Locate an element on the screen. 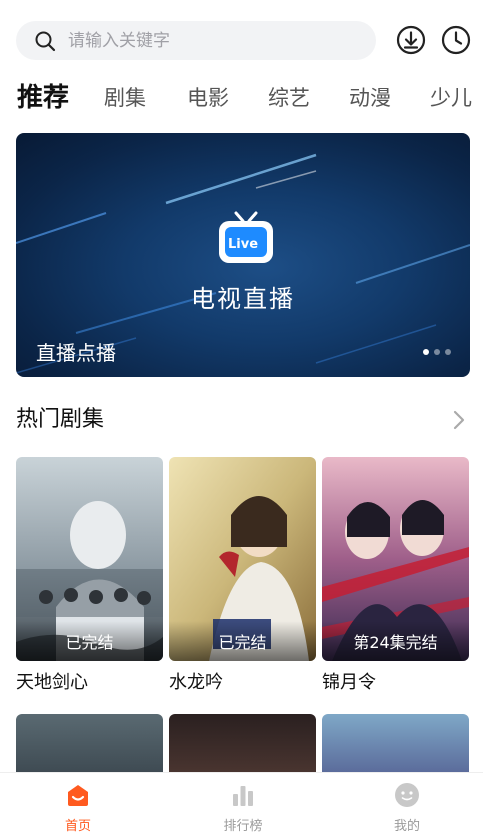 The image size is (483, 838). tab-recommend: 推荐 is located at coordinates (43, 98).